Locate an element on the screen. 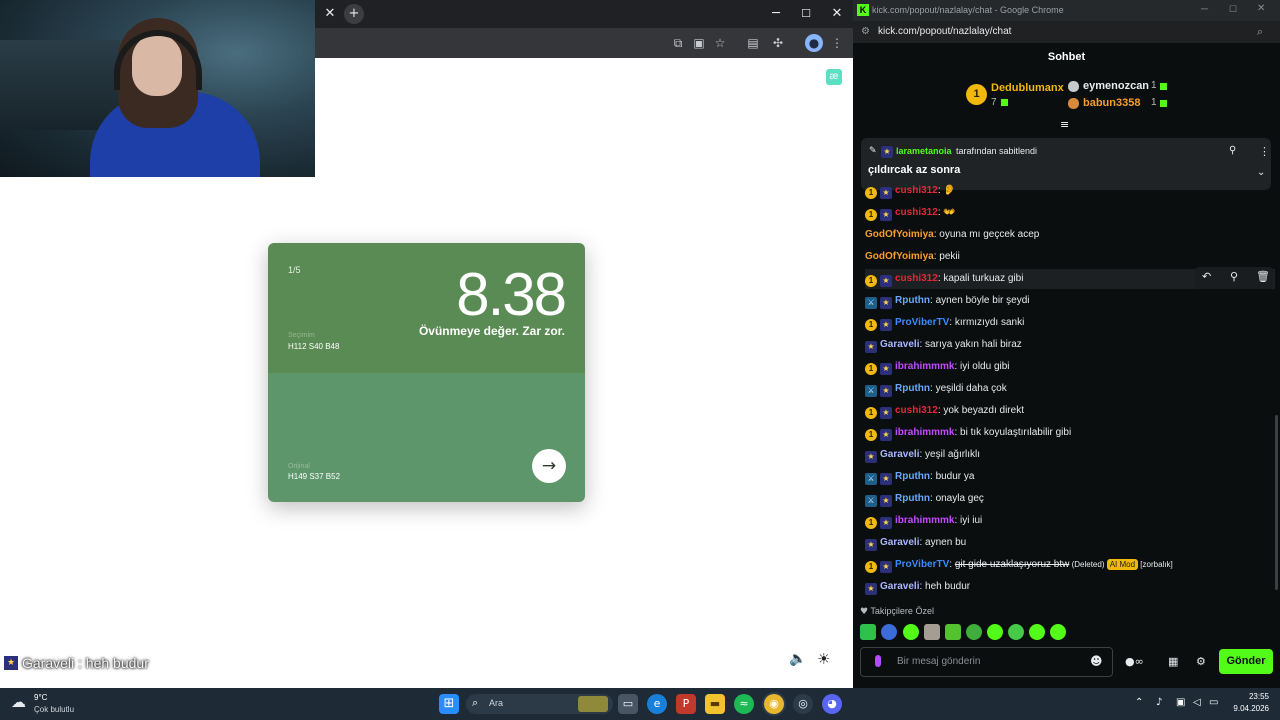  chat-message: ⚔ ★ Rputhn: yeşildi daha çok is located at coordinates (1070, 389).